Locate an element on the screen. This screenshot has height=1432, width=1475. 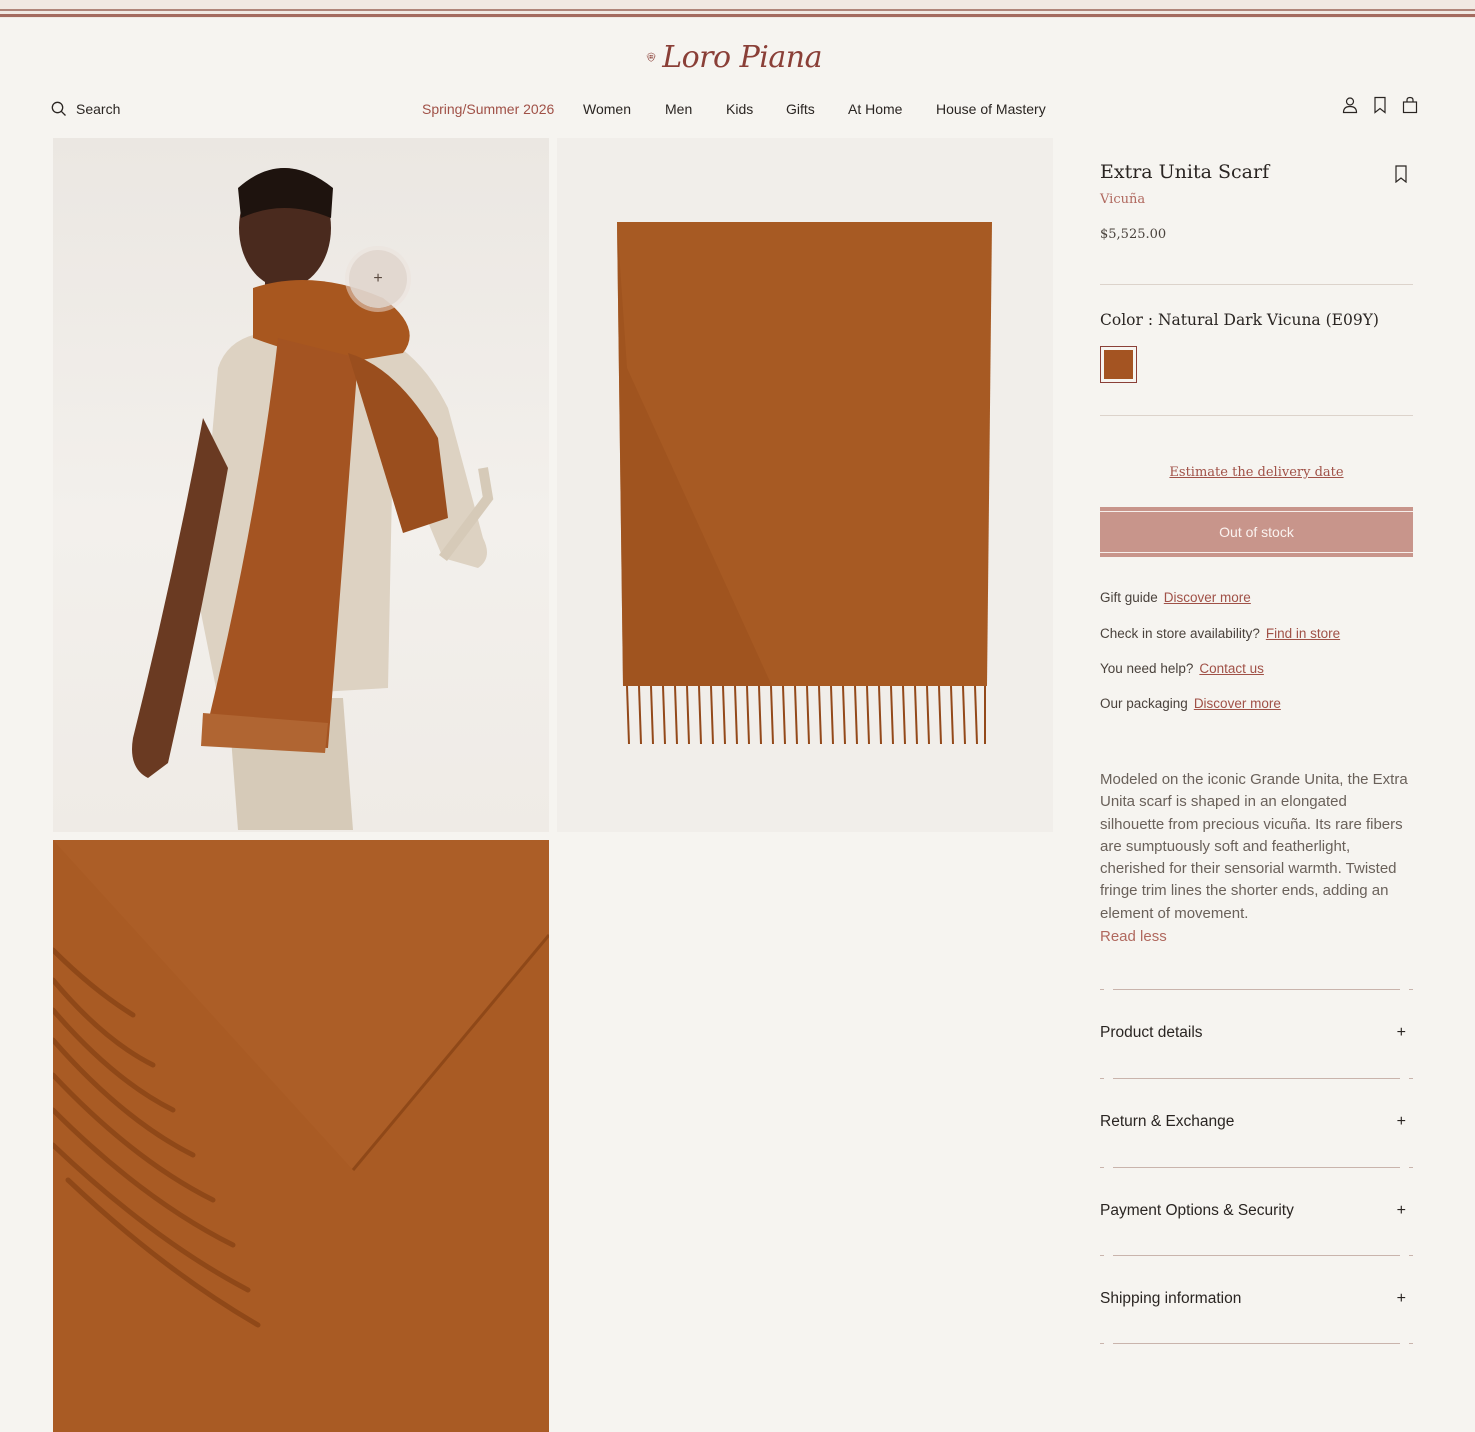
product-image-closeup is located at coordinates (301, 1136).